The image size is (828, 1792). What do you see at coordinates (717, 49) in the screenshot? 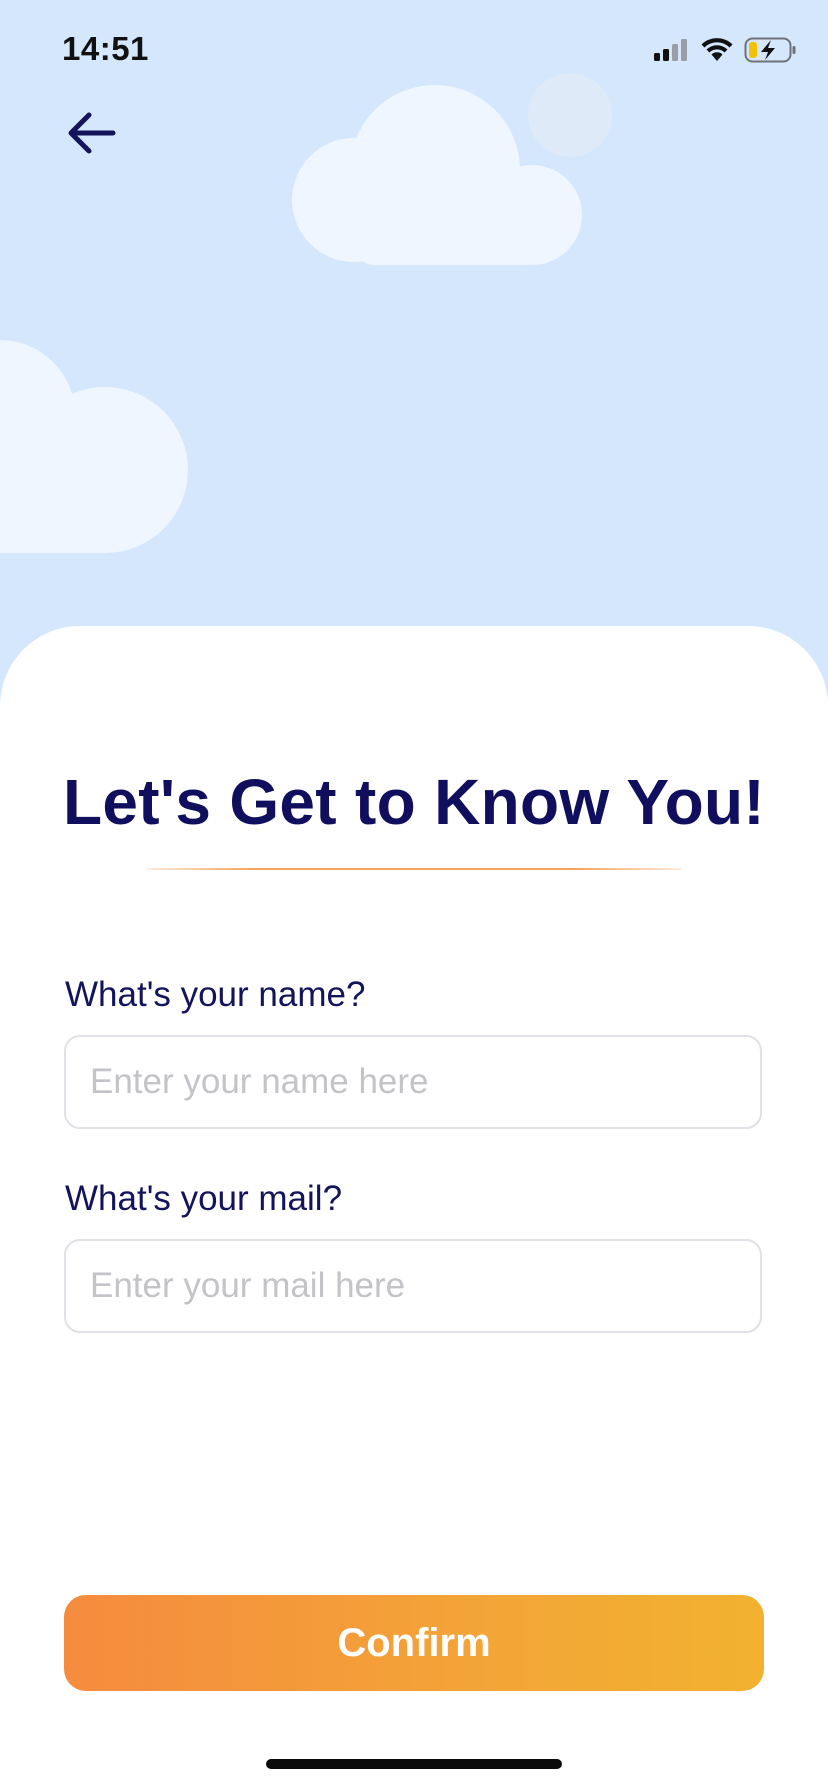
I see `wifi-icon` at bounding box center [717, 49].